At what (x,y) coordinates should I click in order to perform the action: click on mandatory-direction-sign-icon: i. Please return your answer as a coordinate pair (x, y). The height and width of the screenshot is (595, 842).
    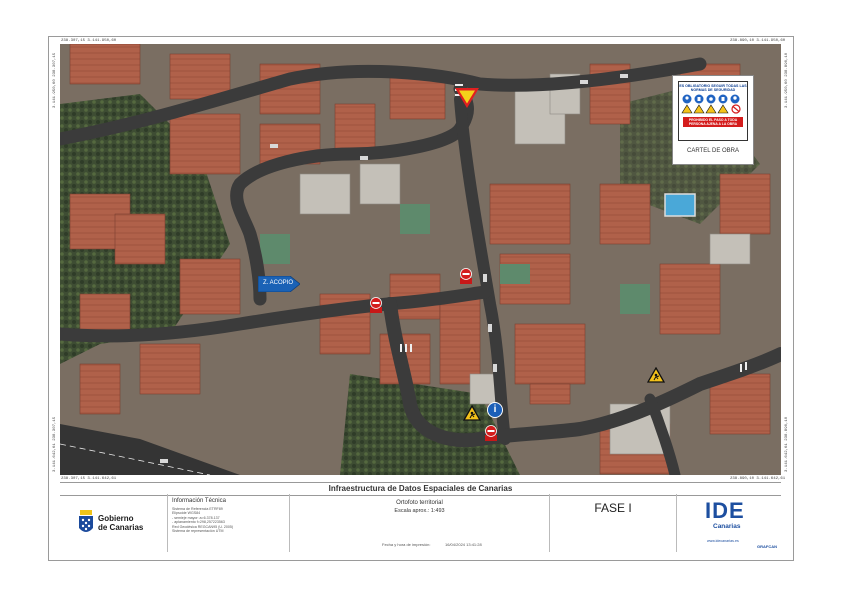
    Looking at the image, I should click on (495, 410).